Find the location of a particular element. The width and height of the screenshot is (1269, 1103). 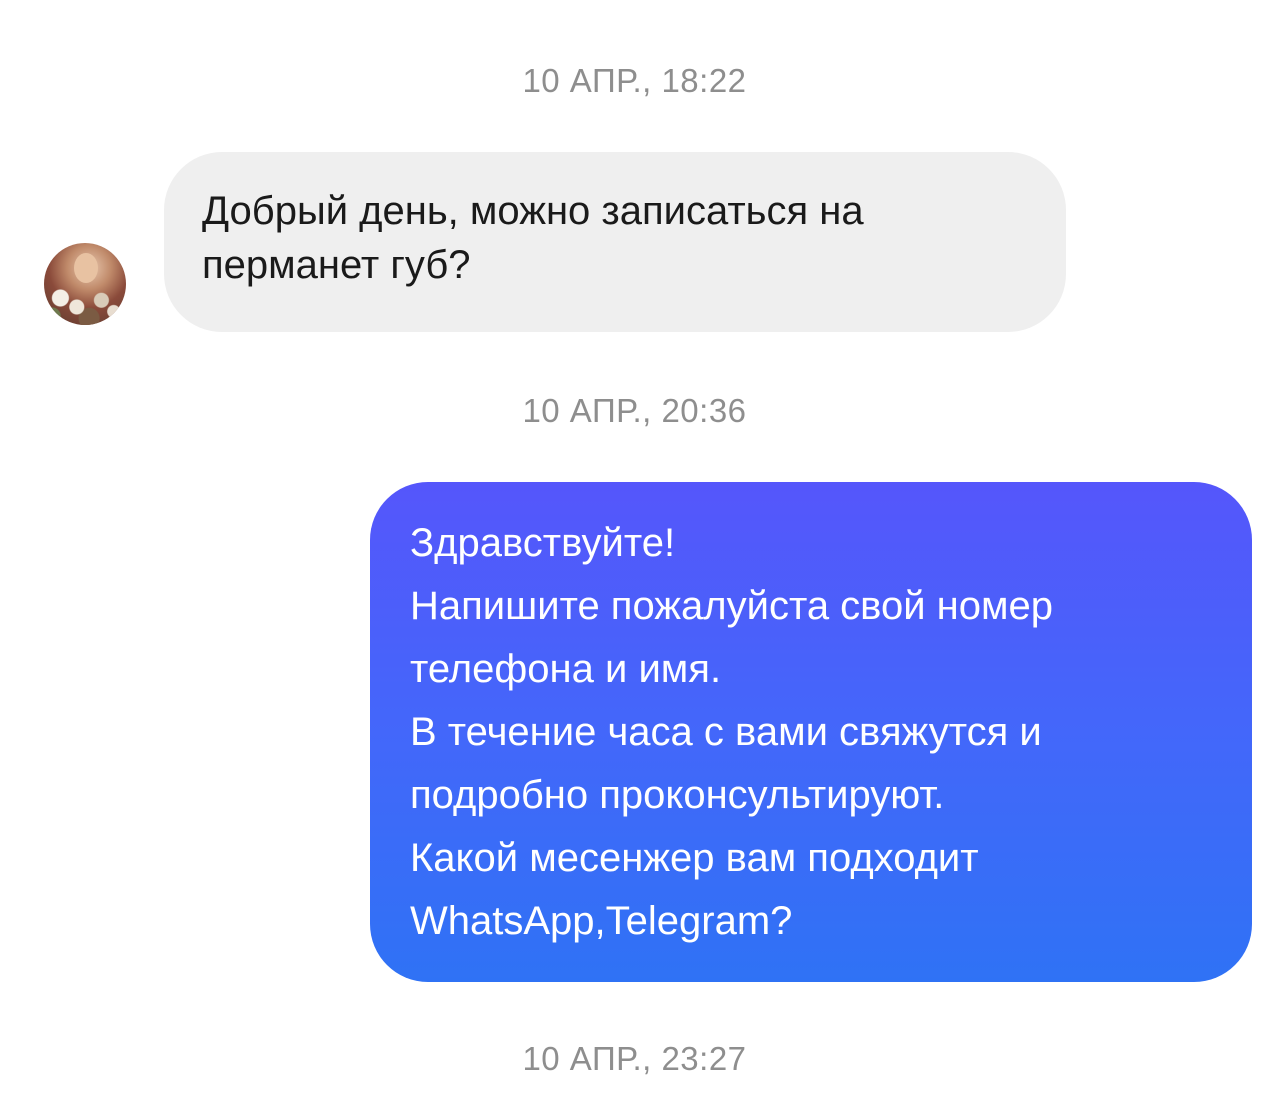

incoming-message-line: перманет губ? is located at coordinates (336, 265).